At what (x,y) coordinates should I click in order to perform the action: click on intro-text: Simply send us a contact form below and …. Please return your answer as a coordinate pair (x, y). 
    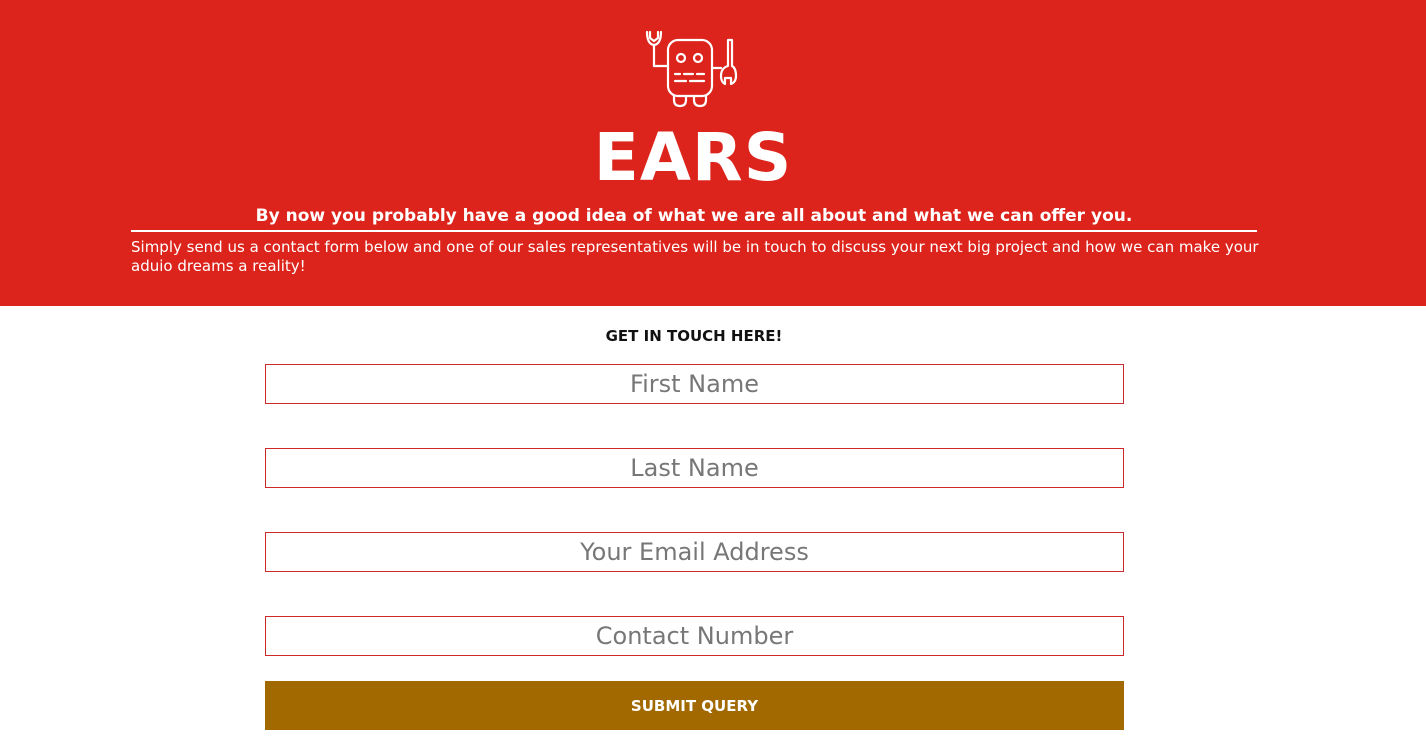
    Looking at the image, I should click on (695, 256).